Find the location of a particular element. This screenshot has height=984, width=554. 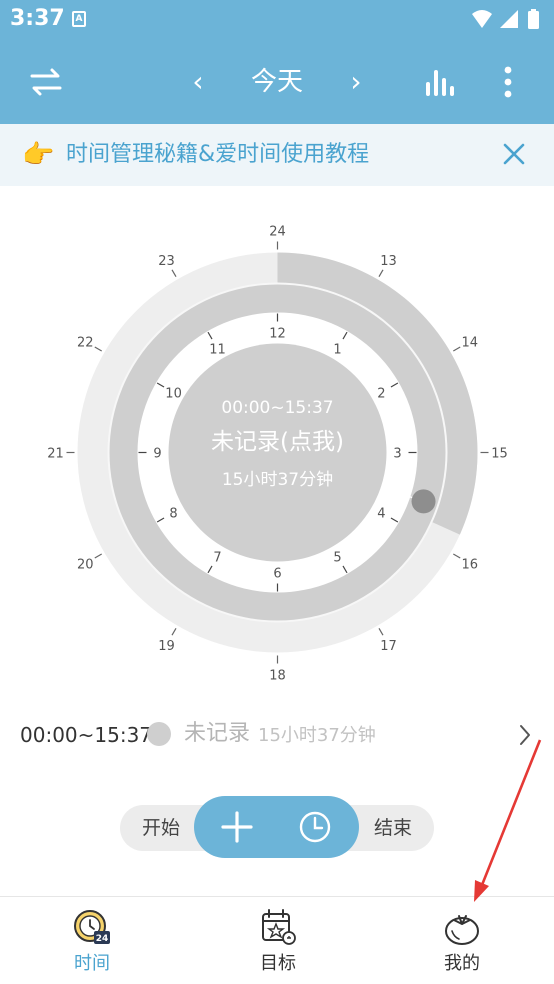

banner-text: 时间管理秘籍&爱时间使用教程 is located at coordinates (217, 155).